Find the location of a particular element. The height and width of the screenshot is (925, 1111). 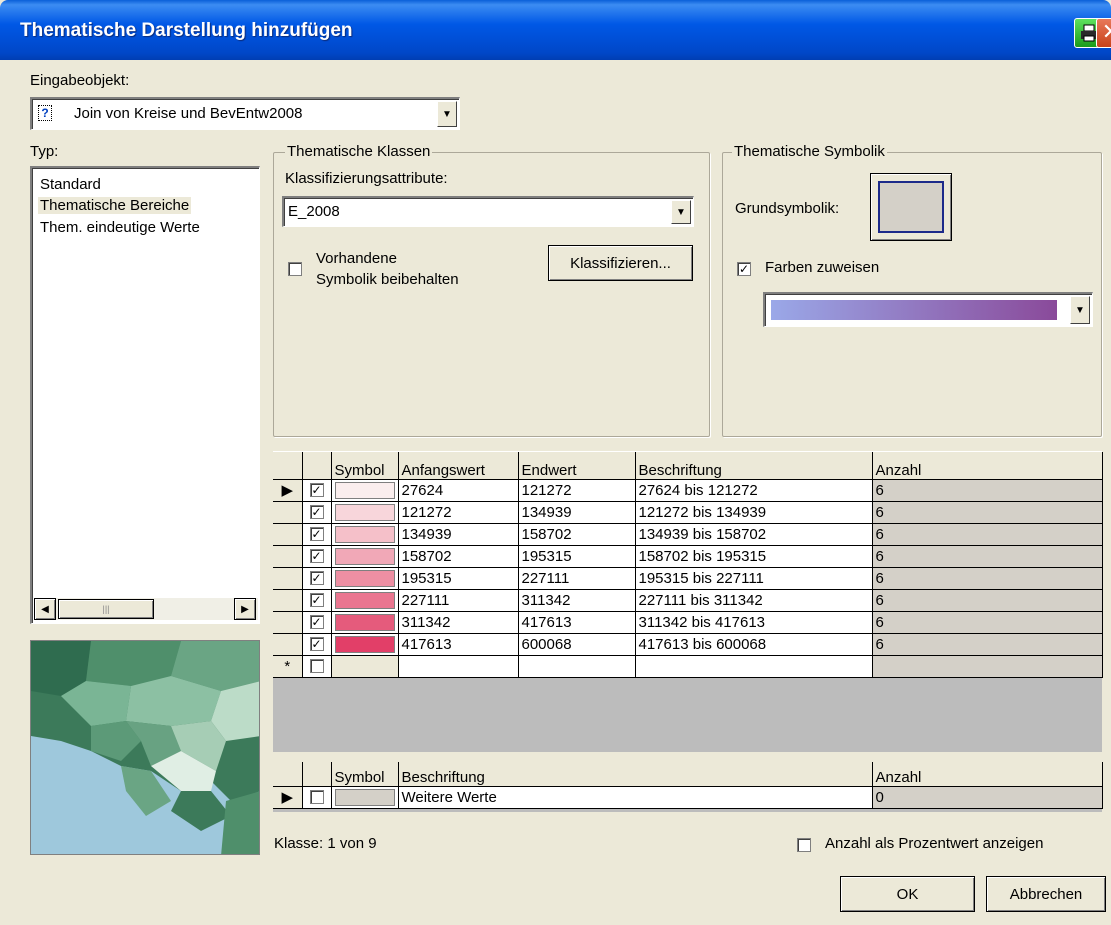

scroll-right-button: ▶ is located at coordinates (245, 609).